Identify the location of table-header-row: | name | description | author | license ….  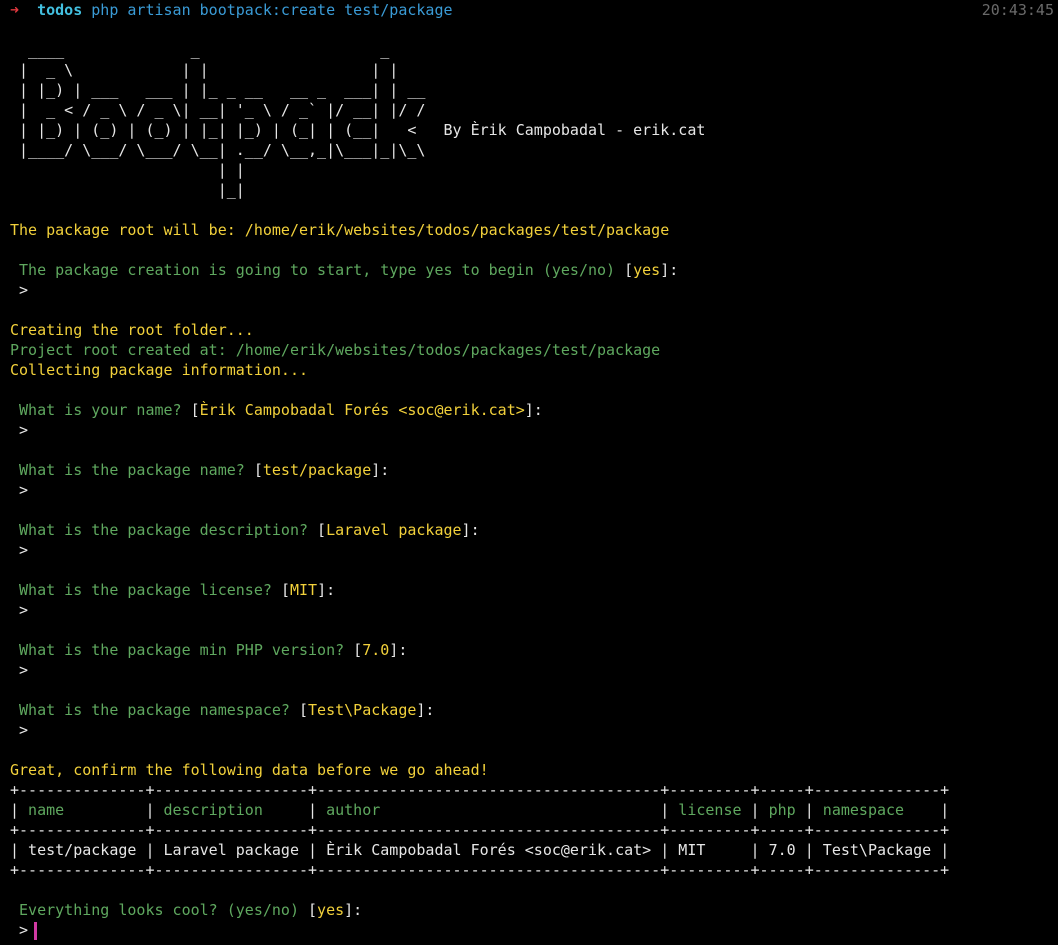
(480, 810).